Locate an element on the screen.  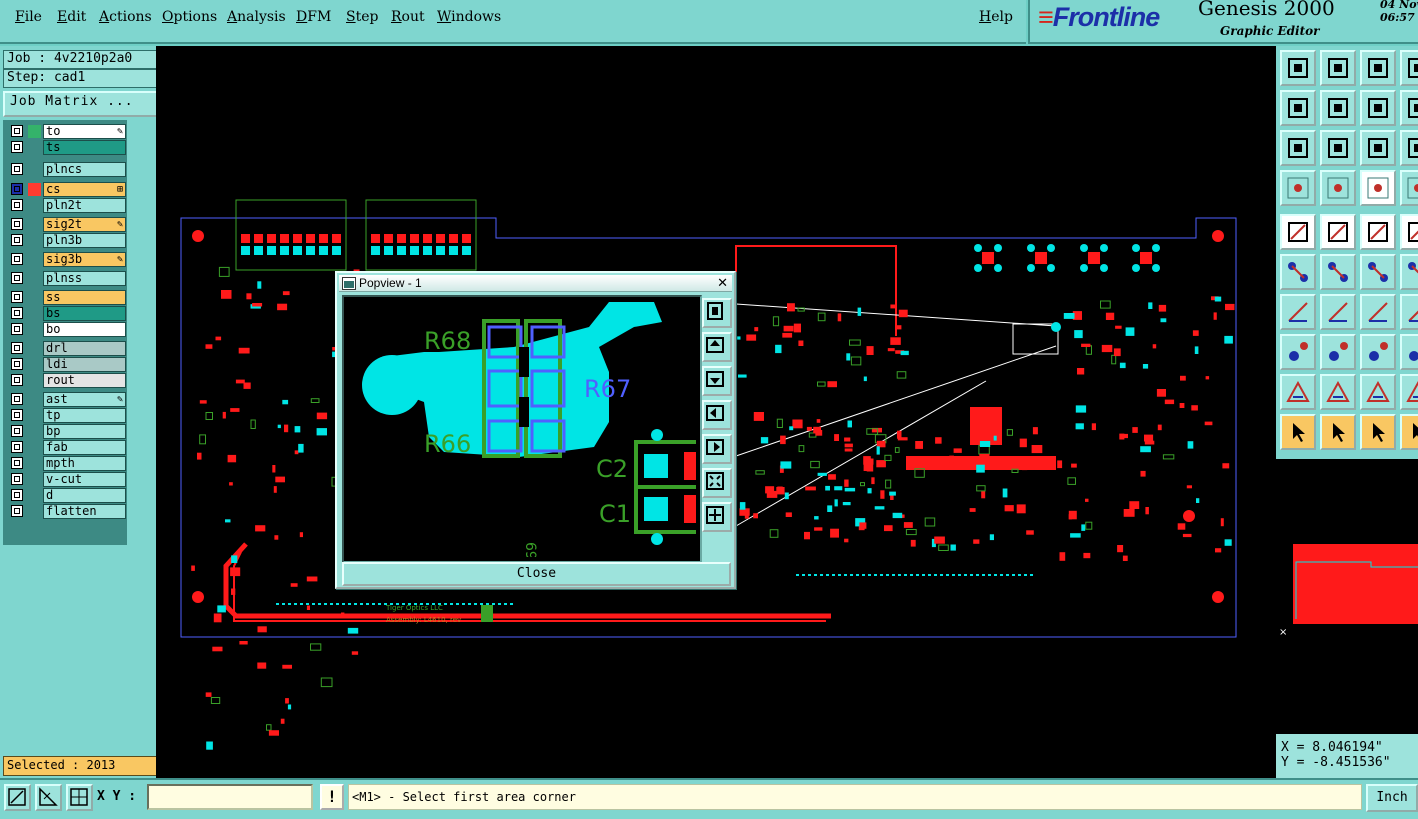
layer-row-bs: bs is located at coordinates (66, 313).